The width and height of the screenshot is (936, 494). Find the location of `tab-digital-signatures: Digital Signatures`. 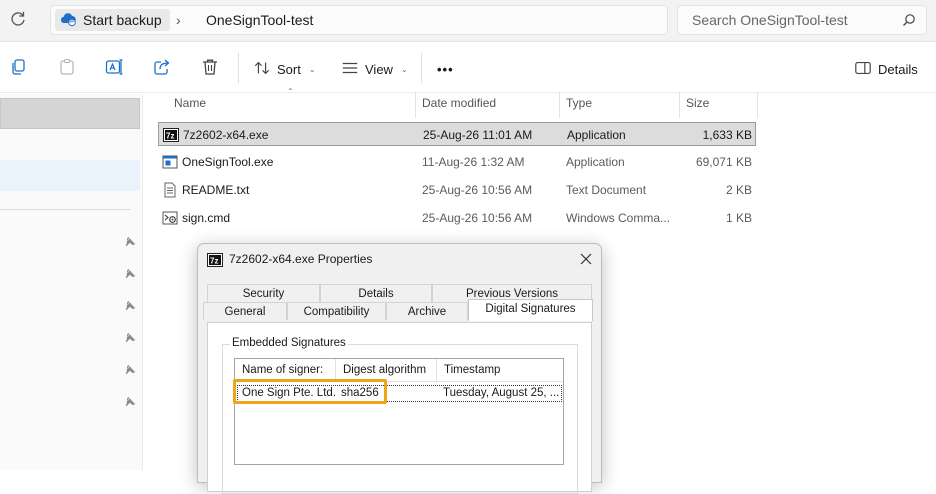

tab-digital-signatures: Digital Signatures is located at coordinates (530, 310).